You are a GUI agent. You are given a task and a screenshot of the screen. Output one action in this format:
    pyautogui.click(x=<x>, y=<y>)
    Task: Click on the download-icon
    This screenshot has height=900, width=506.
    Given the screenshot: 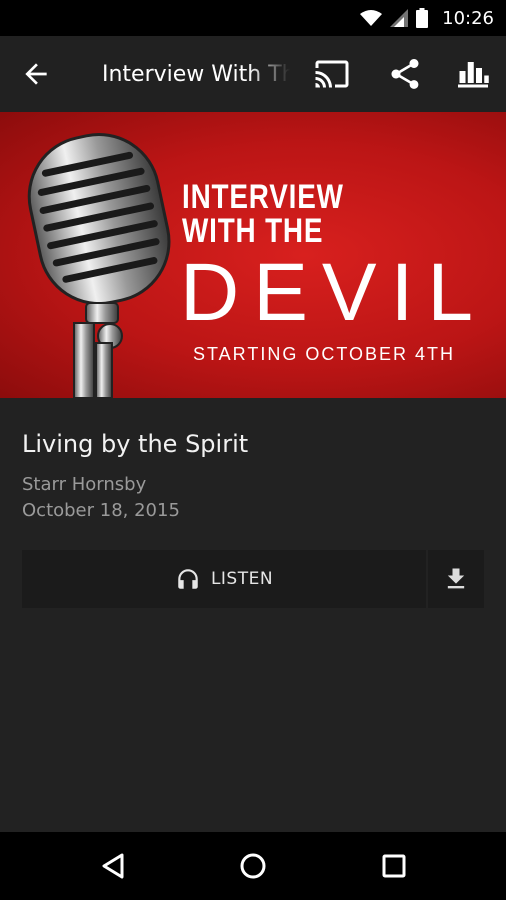 What is the action you would take?
    pyautogui.click(x=456, y=578)
    